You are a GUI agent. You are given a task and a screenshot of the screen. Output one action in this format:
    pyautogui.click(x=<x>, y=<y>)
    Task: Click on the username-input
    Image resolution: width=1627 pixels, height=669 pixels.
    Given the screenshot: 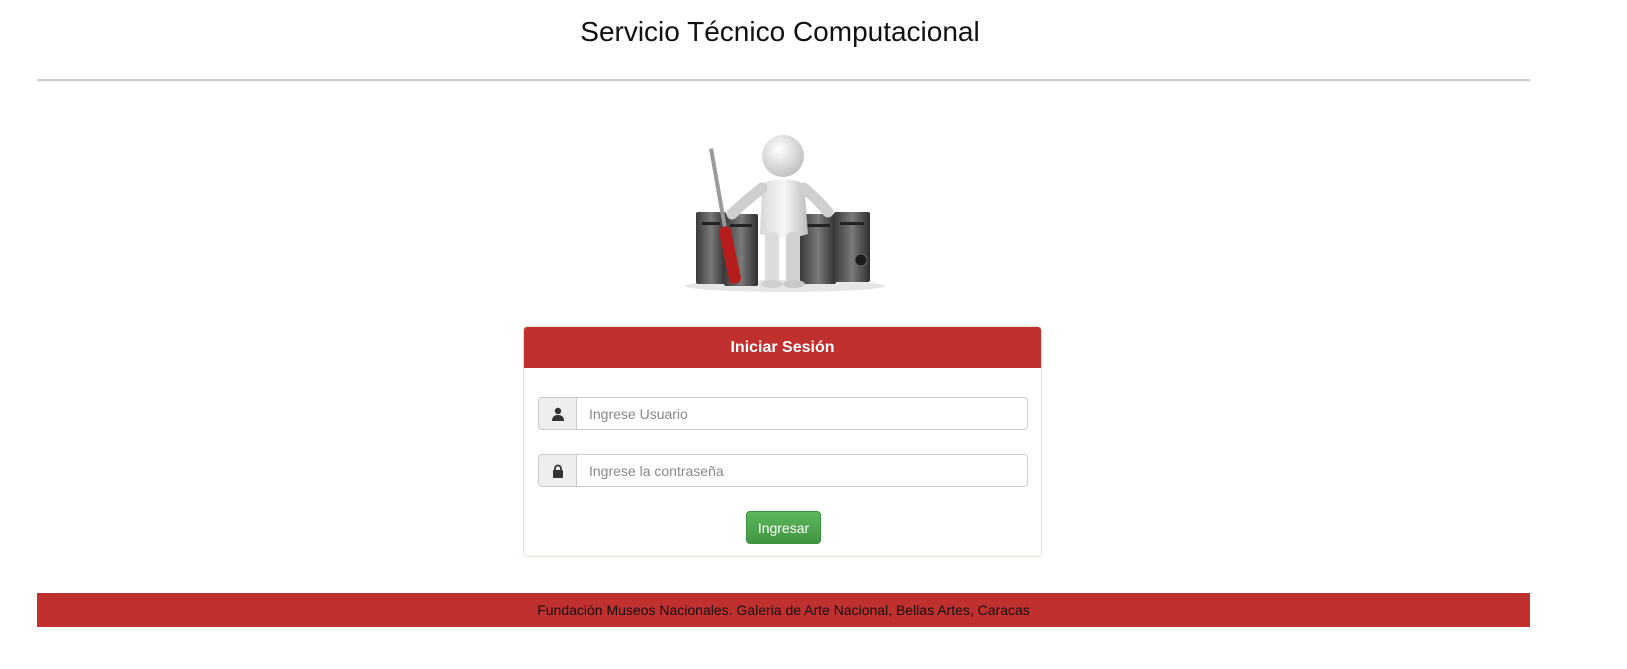 What is the action you would take?
    pyautogui.click(x=802, y=413)
    